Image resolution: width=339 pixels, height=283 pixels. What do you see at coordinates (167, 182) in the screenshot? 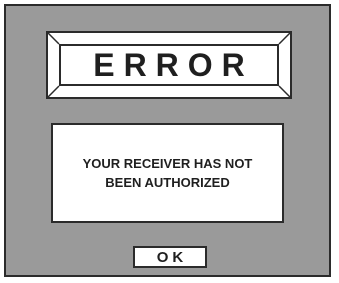
I see `message-line-2: BEEN AUTHORIZED` at bounding box center [167, 182].